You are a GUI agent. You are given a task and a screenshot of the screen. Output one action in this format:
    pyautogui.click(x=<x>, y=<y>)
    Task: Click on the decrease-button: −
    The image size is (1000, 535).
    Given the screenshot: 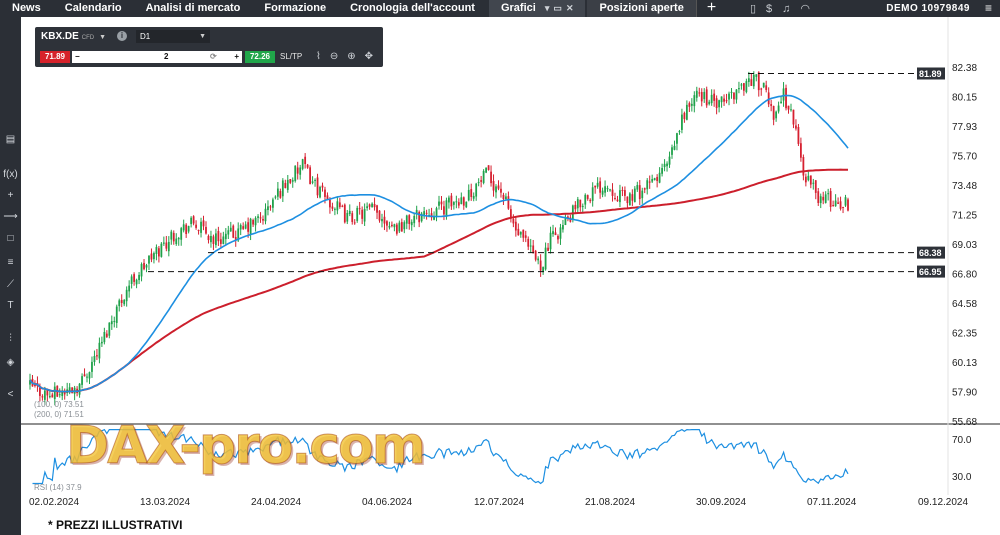 What is the action you would take?
    pyautogui.click(x=77, y=57)
    